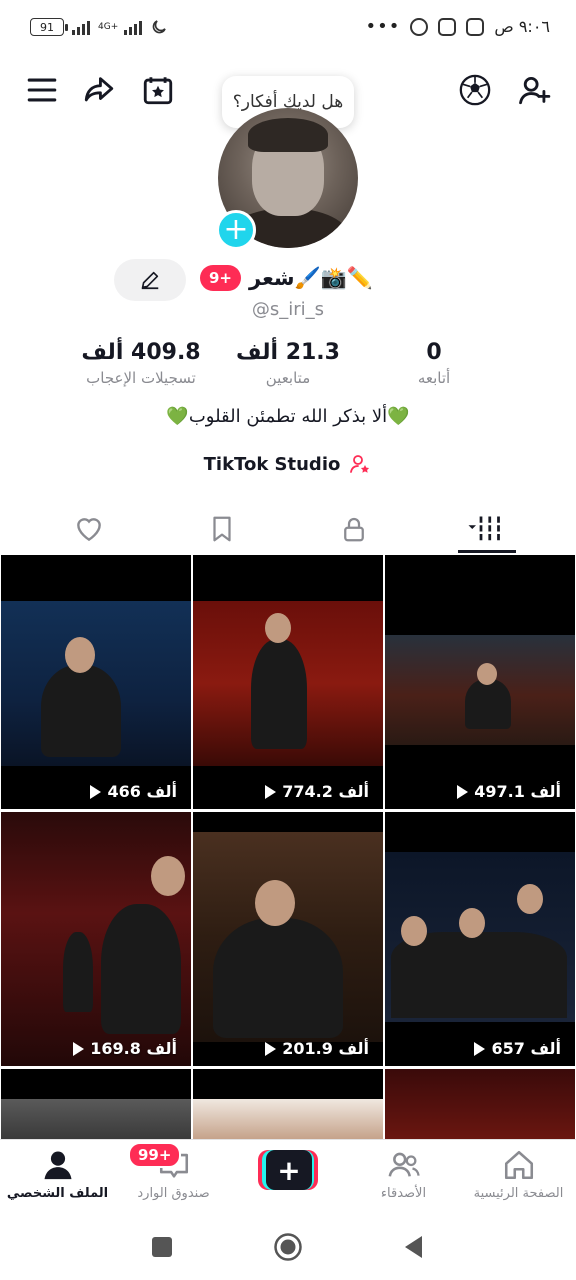 The width and height of the screenshot is (576, 1280). I want to click on tab-liked, so click(89, 529).